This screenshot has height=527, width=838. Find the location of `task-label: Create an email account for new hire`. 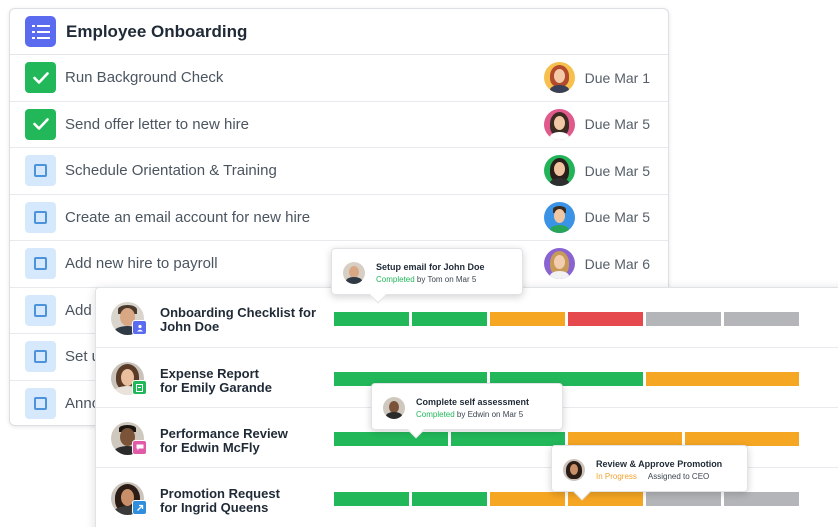

task-label: Create an email account for new hire is located at coordinates (188, 217).